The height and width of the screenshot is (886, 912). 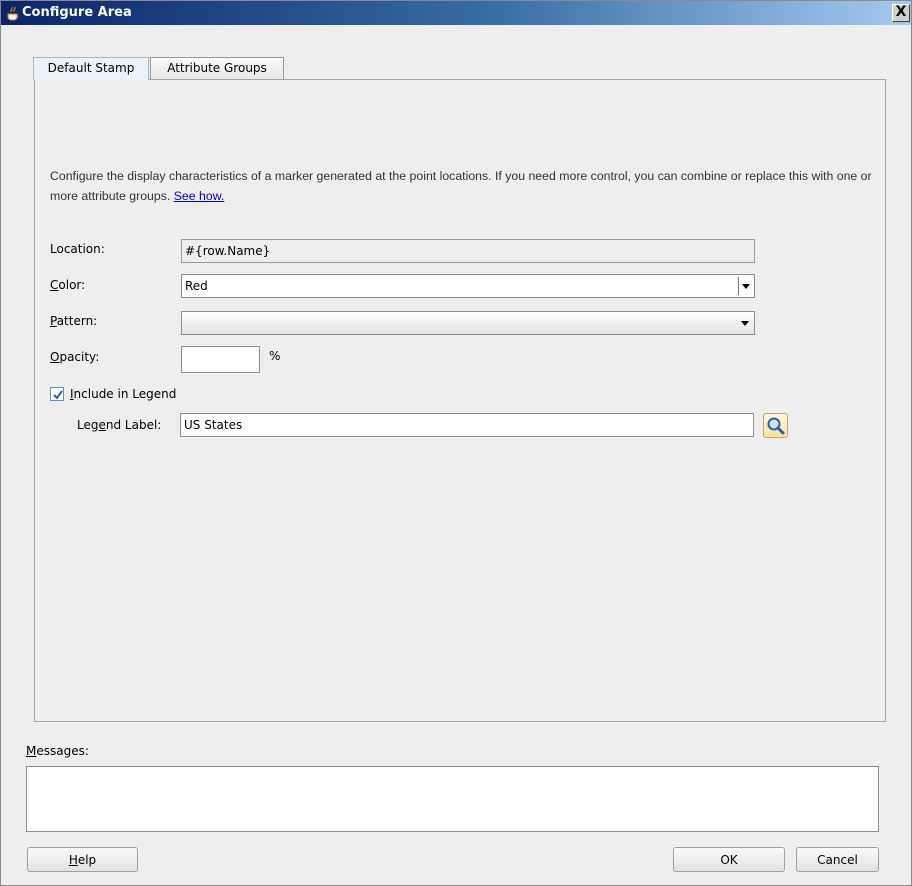 I want to click on window-title: Configure Area, so click(x=77, y=12).